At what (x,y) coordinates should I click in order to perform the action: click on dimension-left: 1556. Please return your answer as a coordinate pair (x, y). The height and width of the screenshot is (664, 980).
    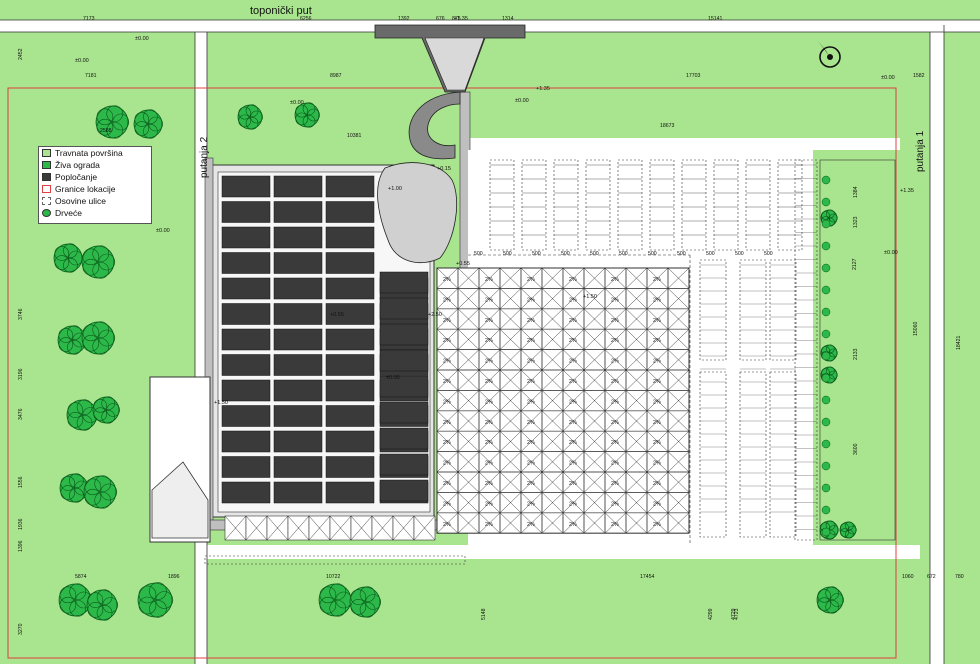
    Looking at the image, I should click on (21, 482).